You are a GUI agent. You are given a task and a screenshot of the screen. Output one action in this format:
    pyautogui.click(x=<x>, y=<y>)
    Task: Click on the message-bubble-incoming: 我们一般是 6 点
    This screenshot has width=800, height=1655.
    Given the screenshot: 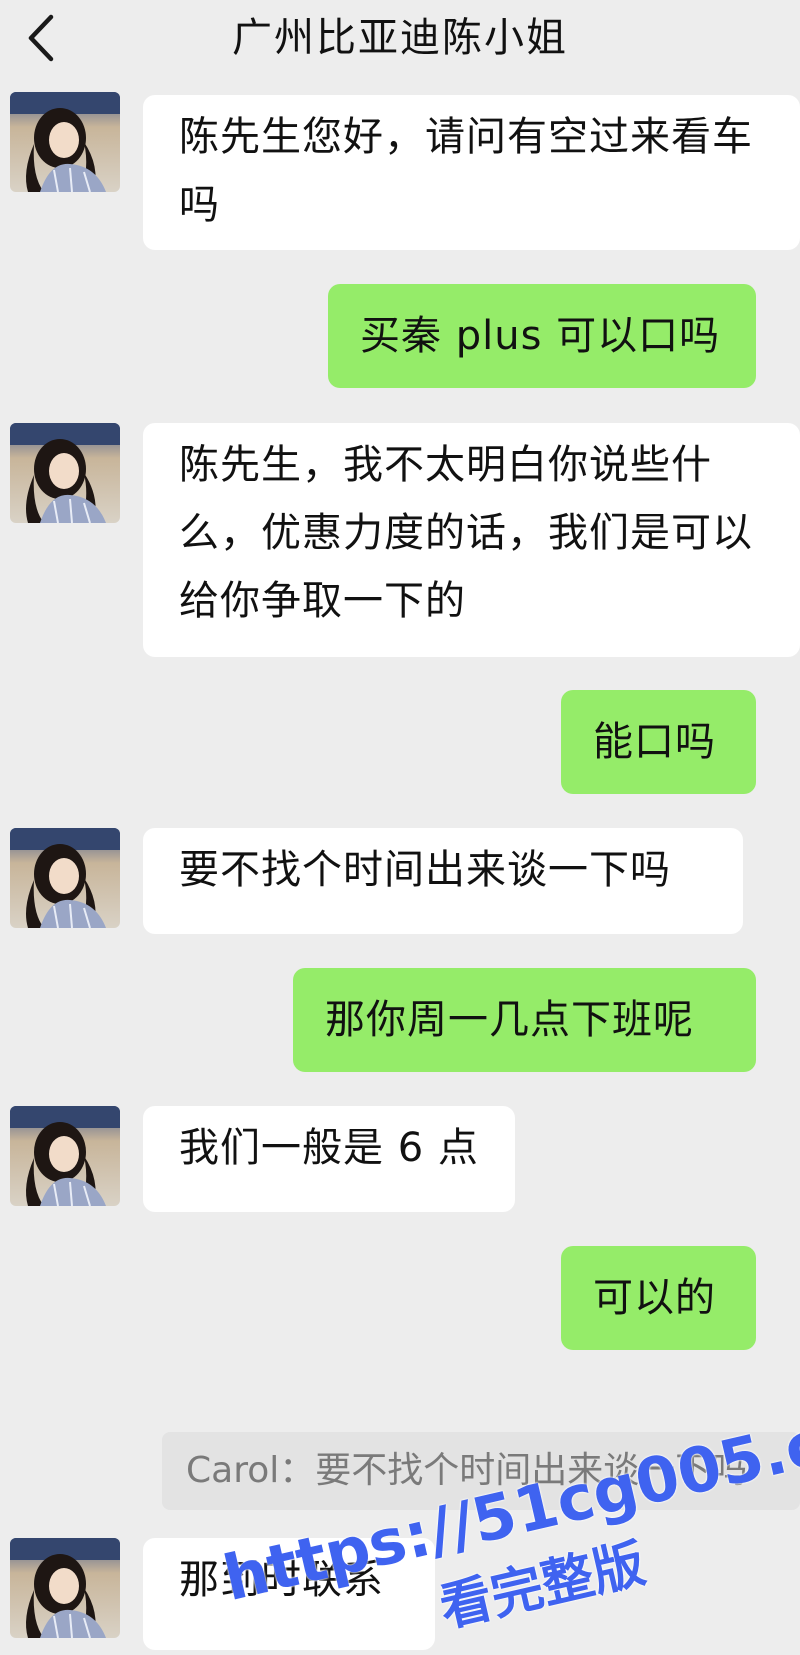 What is the action you would take?
    pyautogui.click(x=329, y=1159)
    